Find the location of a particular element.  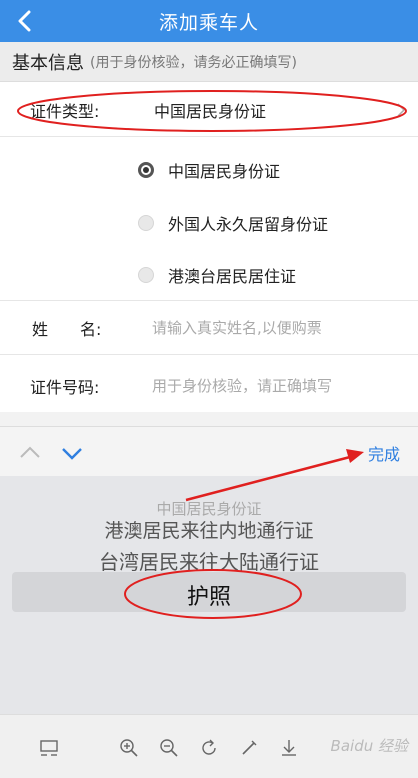

option-label: 外国人永久居留身份证 is located at coordinates (248, 224).